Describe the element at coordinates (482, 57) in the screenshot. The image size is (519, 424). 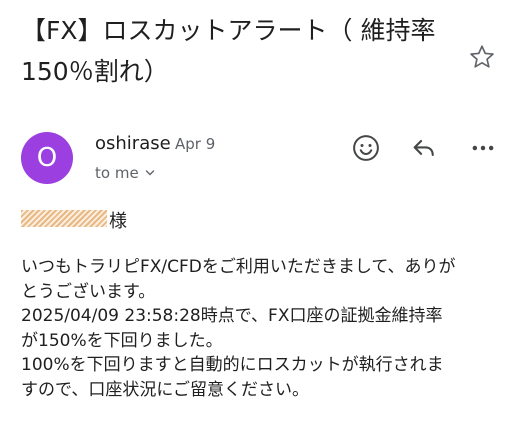
I see `star-icon` at that location.